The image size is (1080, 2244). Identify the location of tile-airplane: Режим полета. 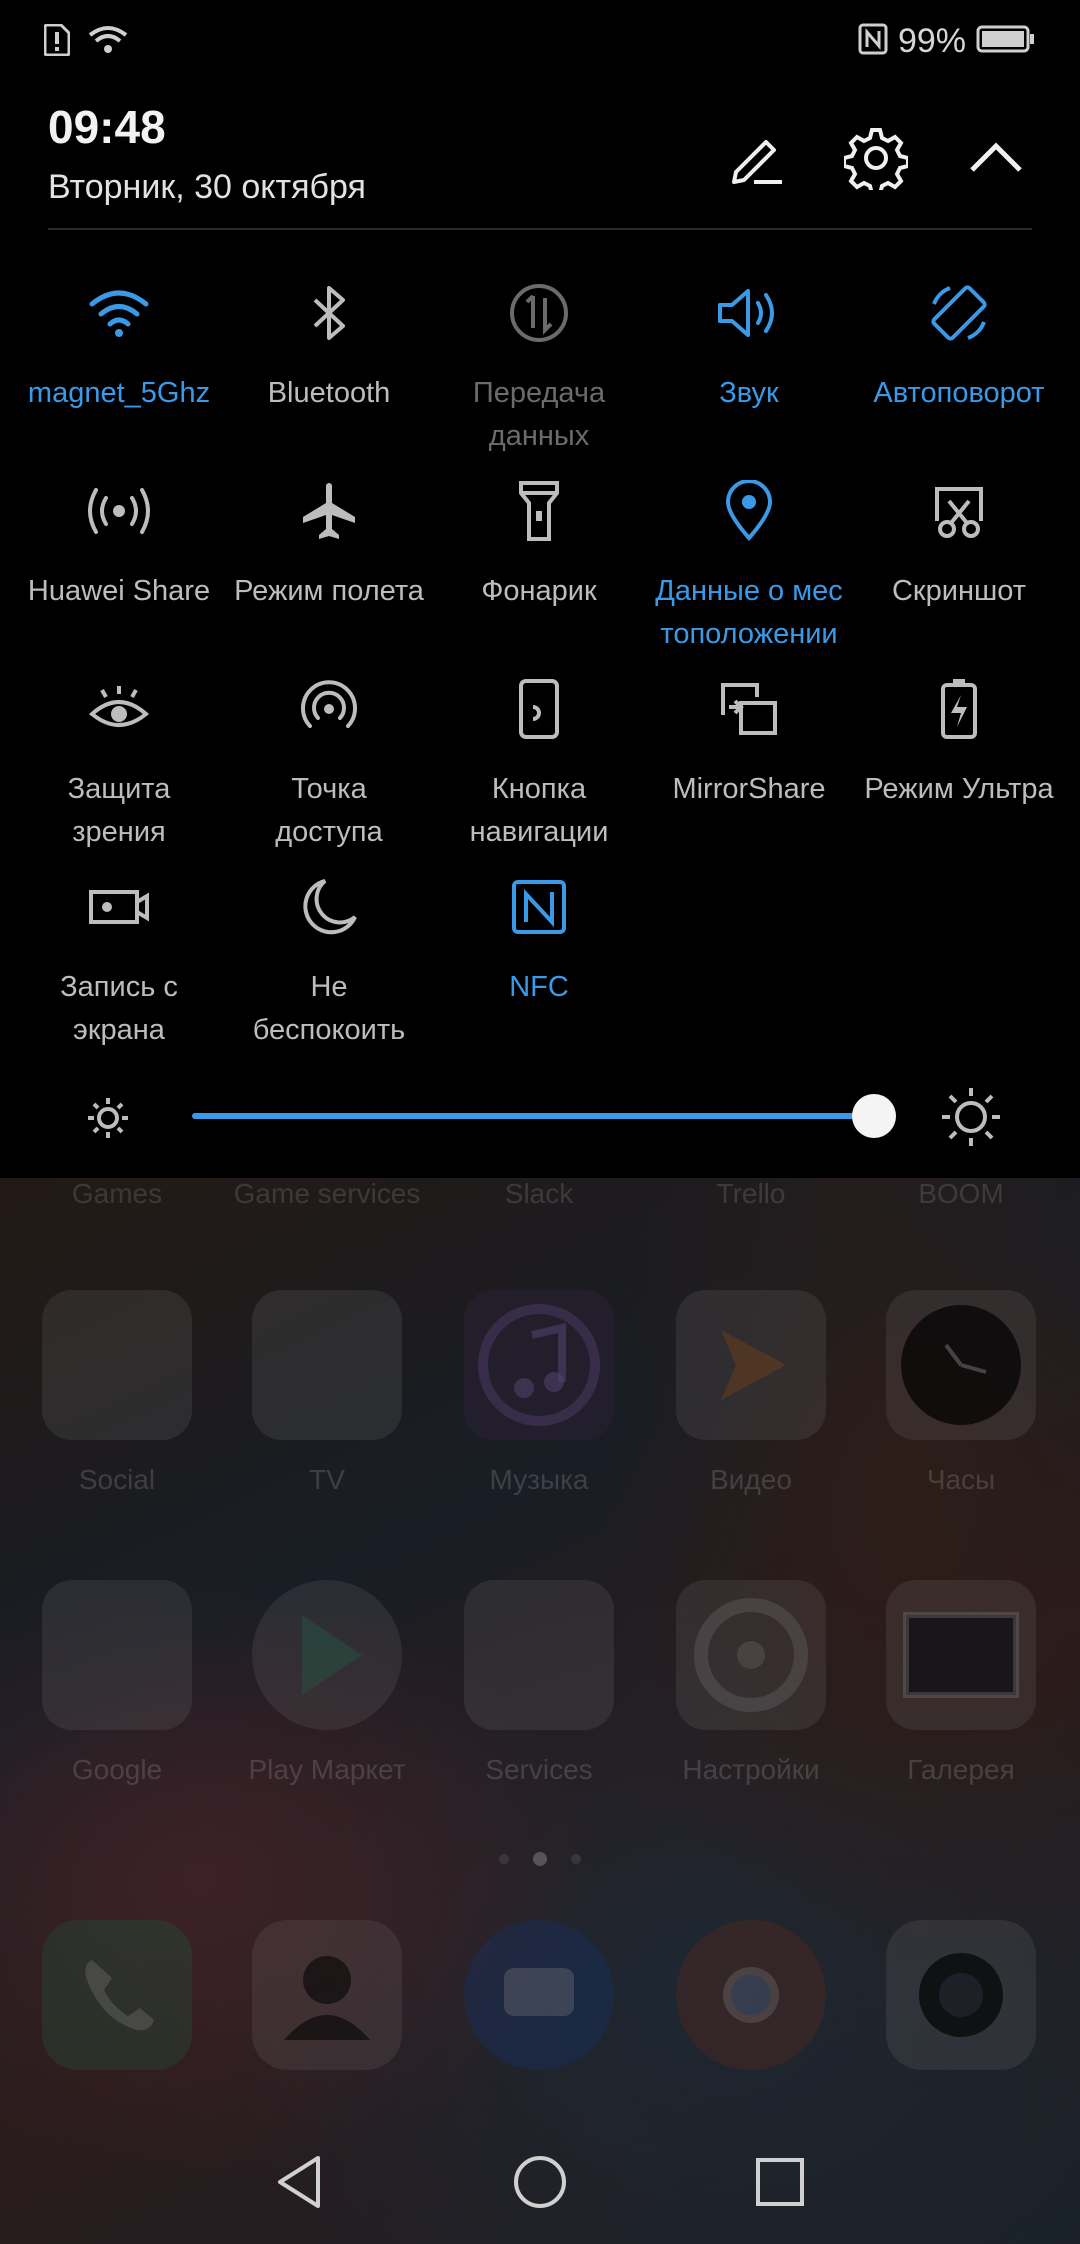
(329, 539).